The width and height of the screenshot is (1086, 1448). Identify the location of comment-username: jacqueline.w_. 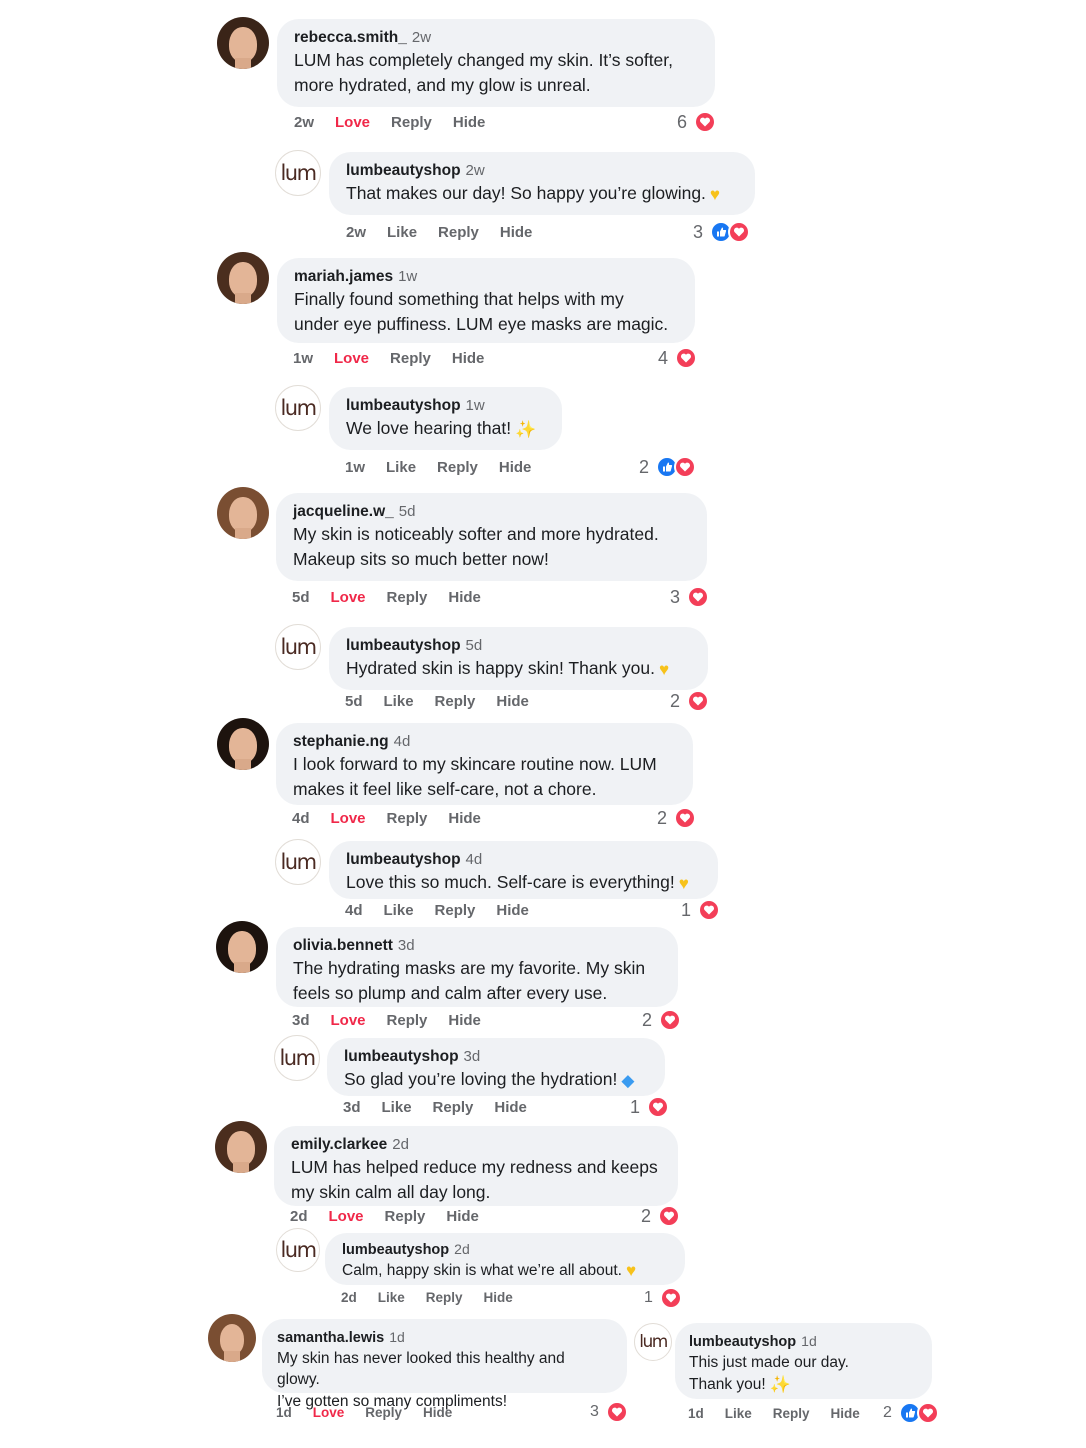
(343, 511).